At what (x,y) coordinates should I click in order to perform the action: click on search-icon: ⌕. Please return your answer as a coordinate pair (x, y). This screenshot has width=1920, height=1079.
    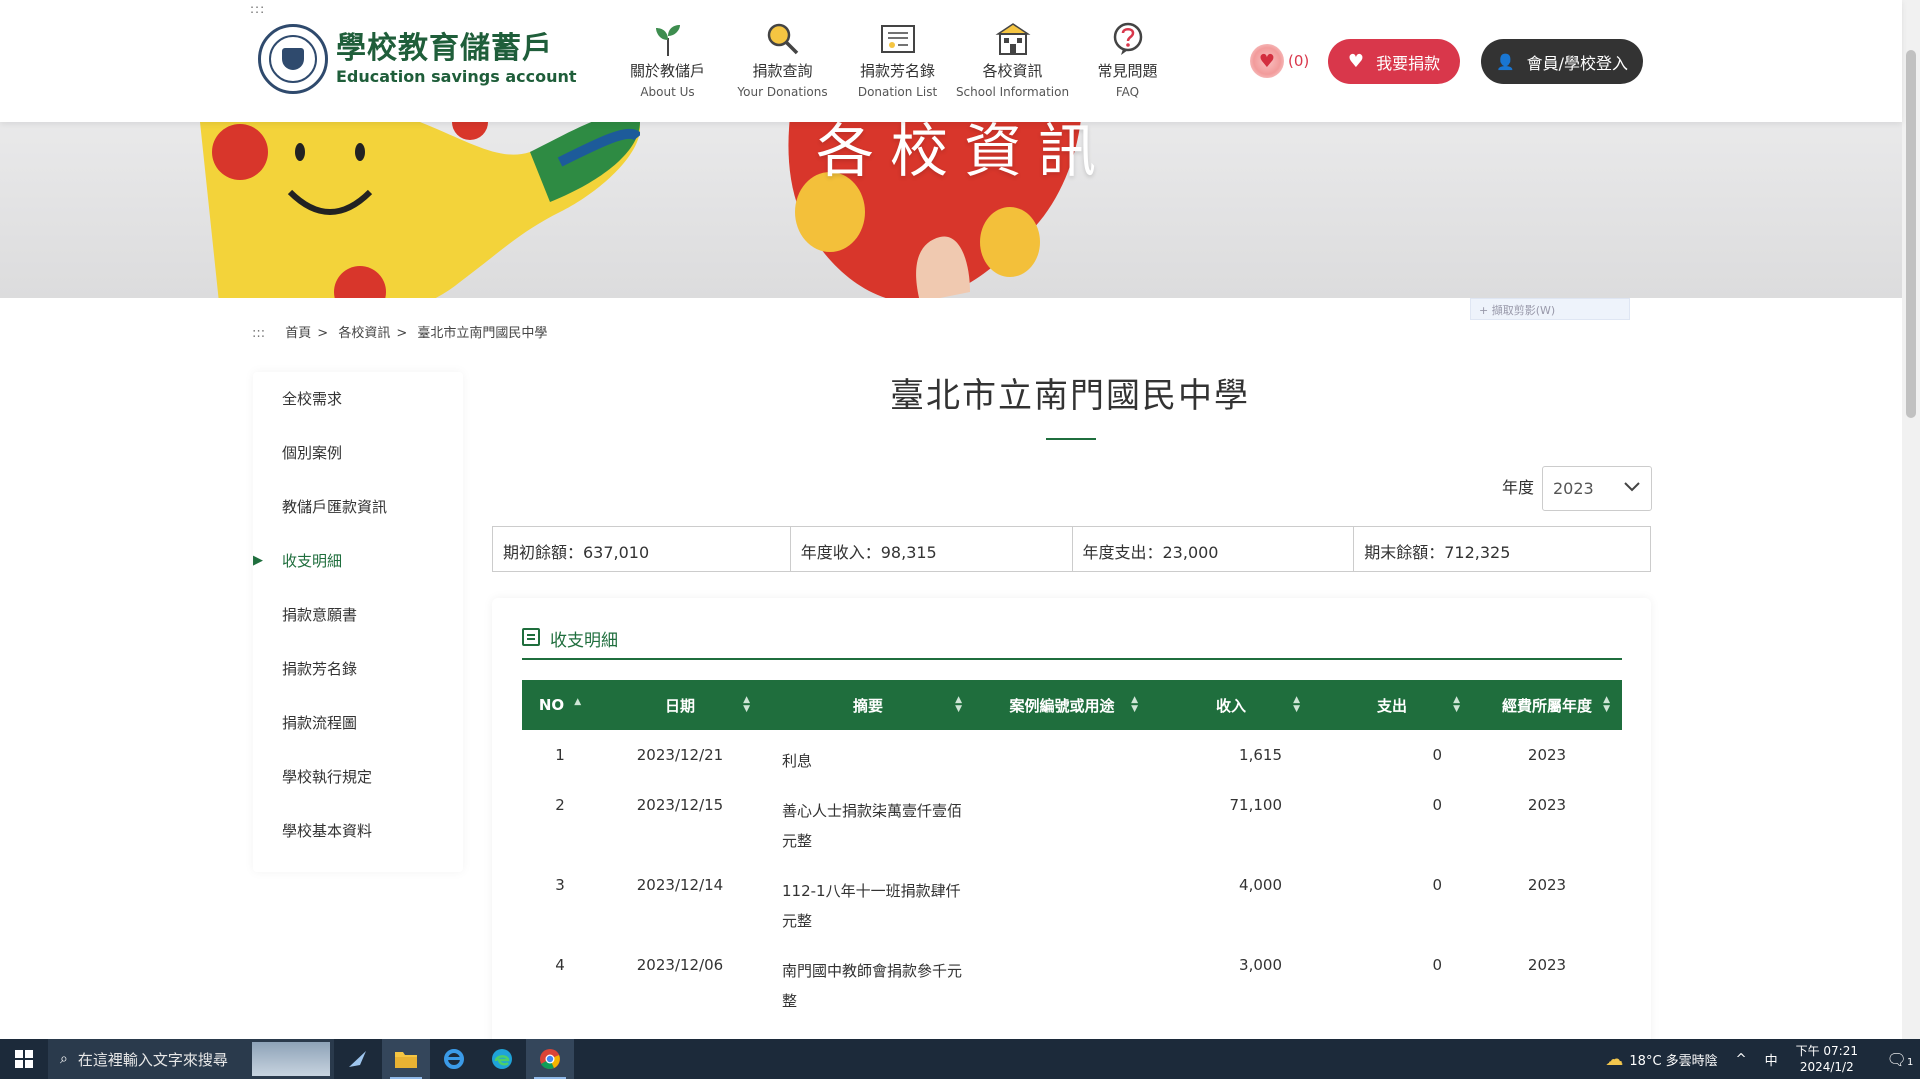
    Looking at the image, I should click on (64, 1059).